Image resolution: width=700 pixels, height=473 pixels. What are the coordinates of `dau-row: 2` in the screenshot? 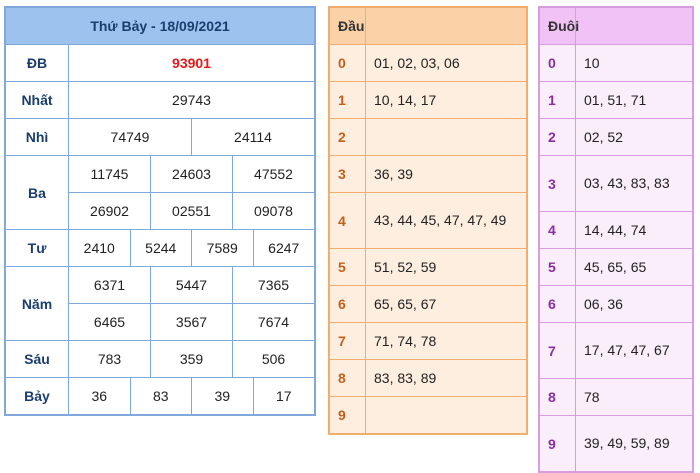 It's located at (428, 137).